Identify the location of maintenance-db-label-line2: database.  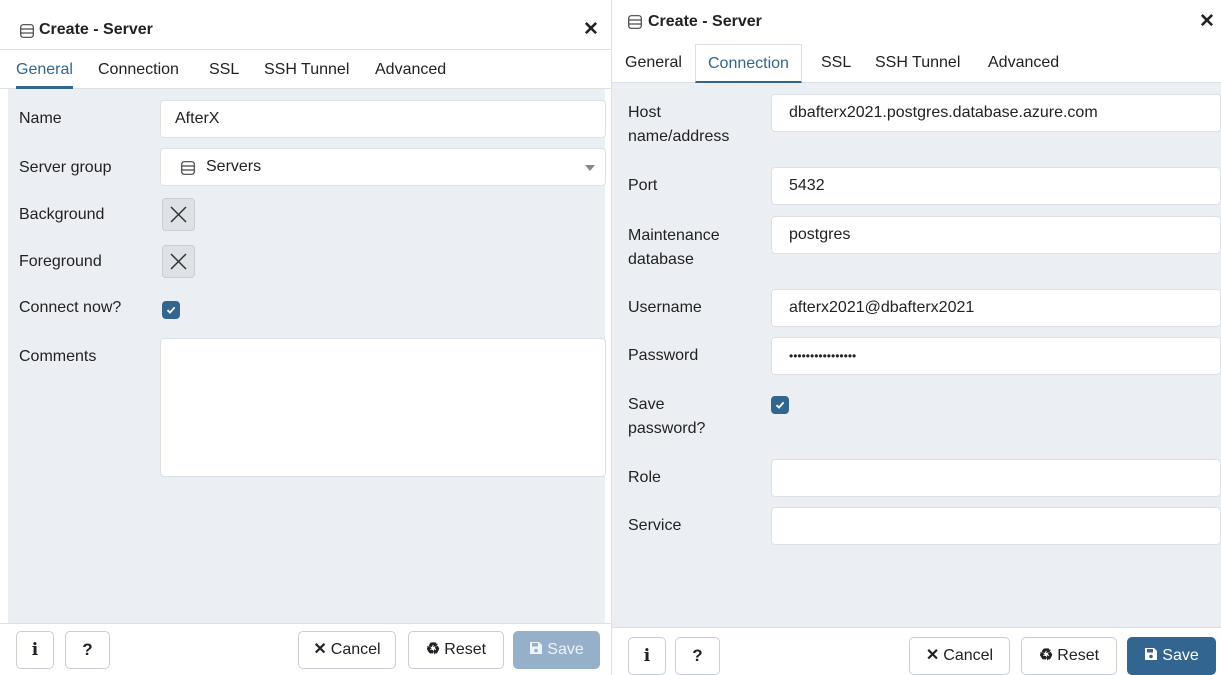
(661, 259).